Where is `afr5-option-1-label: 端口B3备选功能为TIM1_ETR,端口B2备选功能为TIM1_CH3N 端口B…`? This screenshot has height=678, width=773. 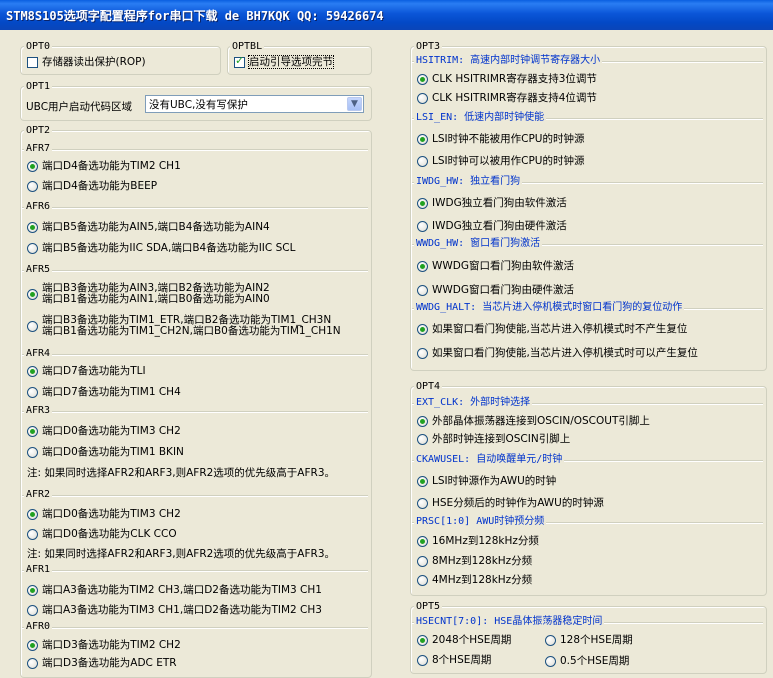 afr5-option-1-label: 端口B3备选功能为TIM1_ETR,端口B2备选功能为TIM1_CH3N 端口B… is located at coordinates (191, 326).